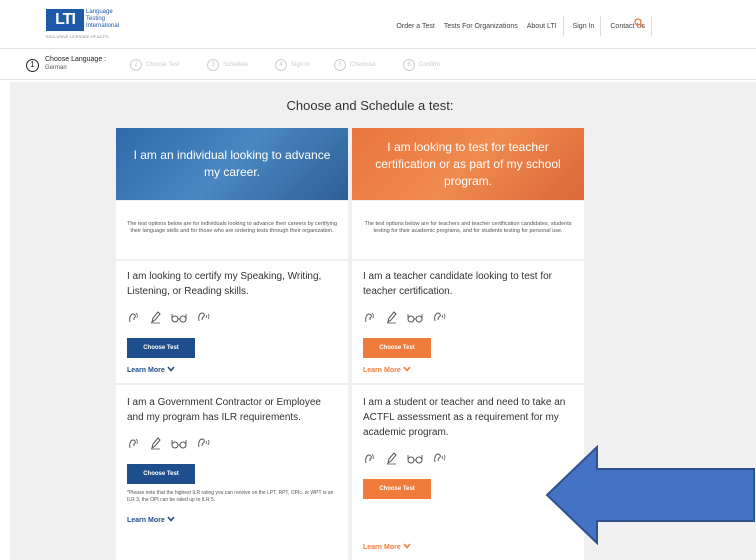 Image resolution: width=756 pixels, height=560 pixels. Describe the element at coordinates (354, 65) in the screenshot. I see `step-checkout: 5 Checkout` at that location.